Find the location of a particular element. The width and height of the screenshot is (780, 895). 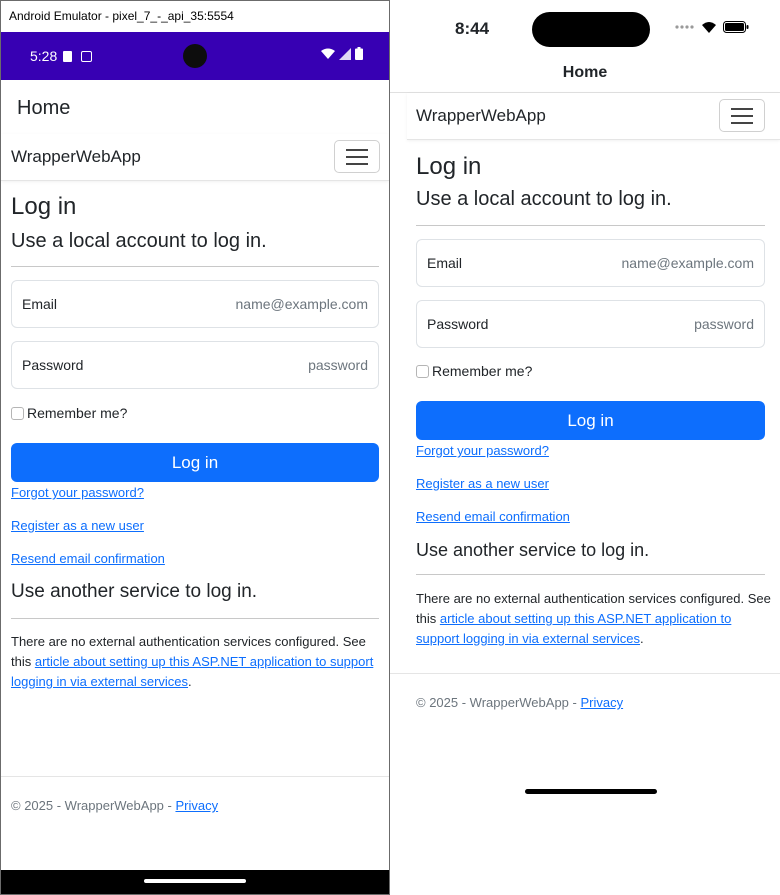

cellular-icon is located at coordinates (684, 27).